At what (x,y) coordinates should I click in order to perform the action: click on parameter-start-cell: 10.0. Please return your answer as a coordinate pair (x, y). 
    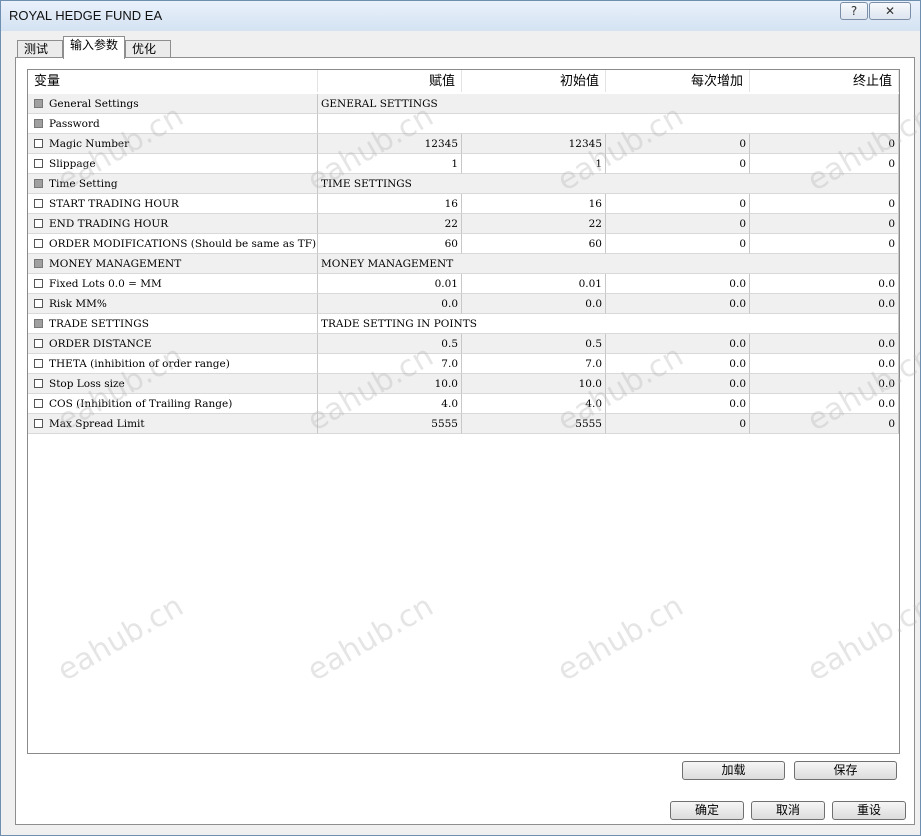
    Looking at the image, I should click on (534, 384).